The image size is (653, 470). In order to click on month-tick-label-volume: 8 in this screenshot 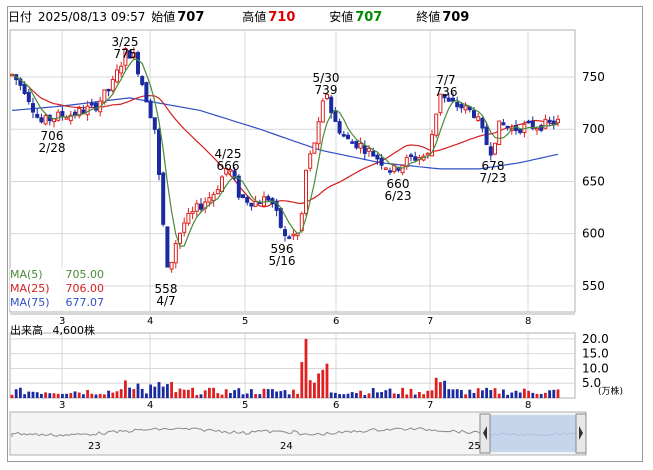, I will do `click(528, 405)`.